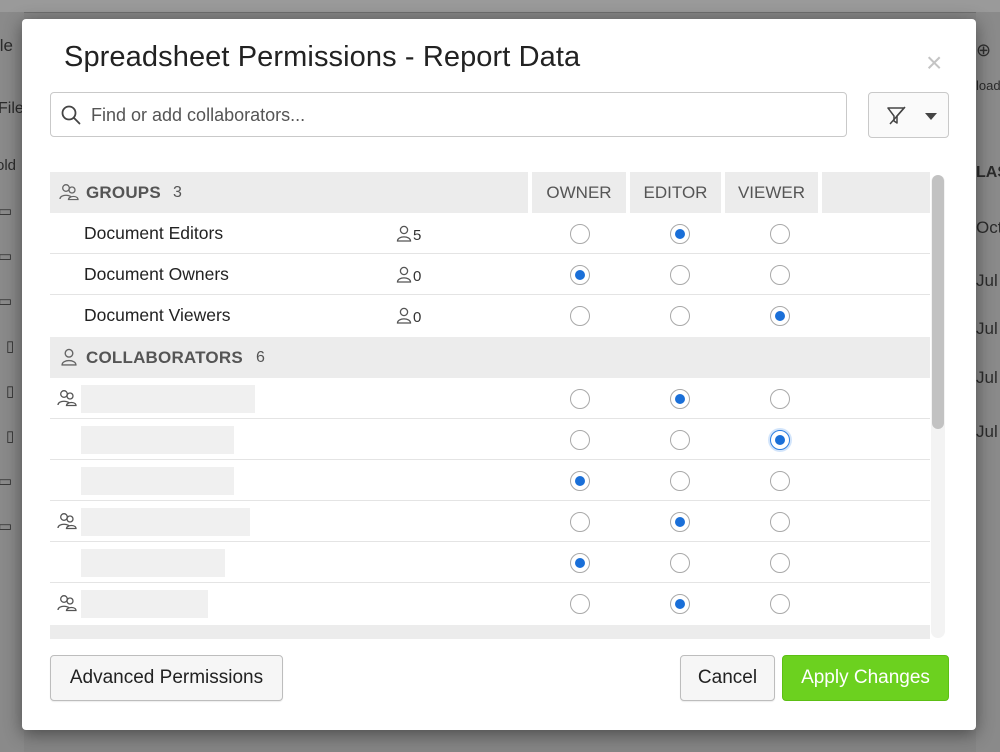 The width and height of the screenshot is (1000, 752). What do you see at coordinates (675, 192) in the screenshot?
I see `editor-column-header: EDITOR` at bounding box center [675, 192].